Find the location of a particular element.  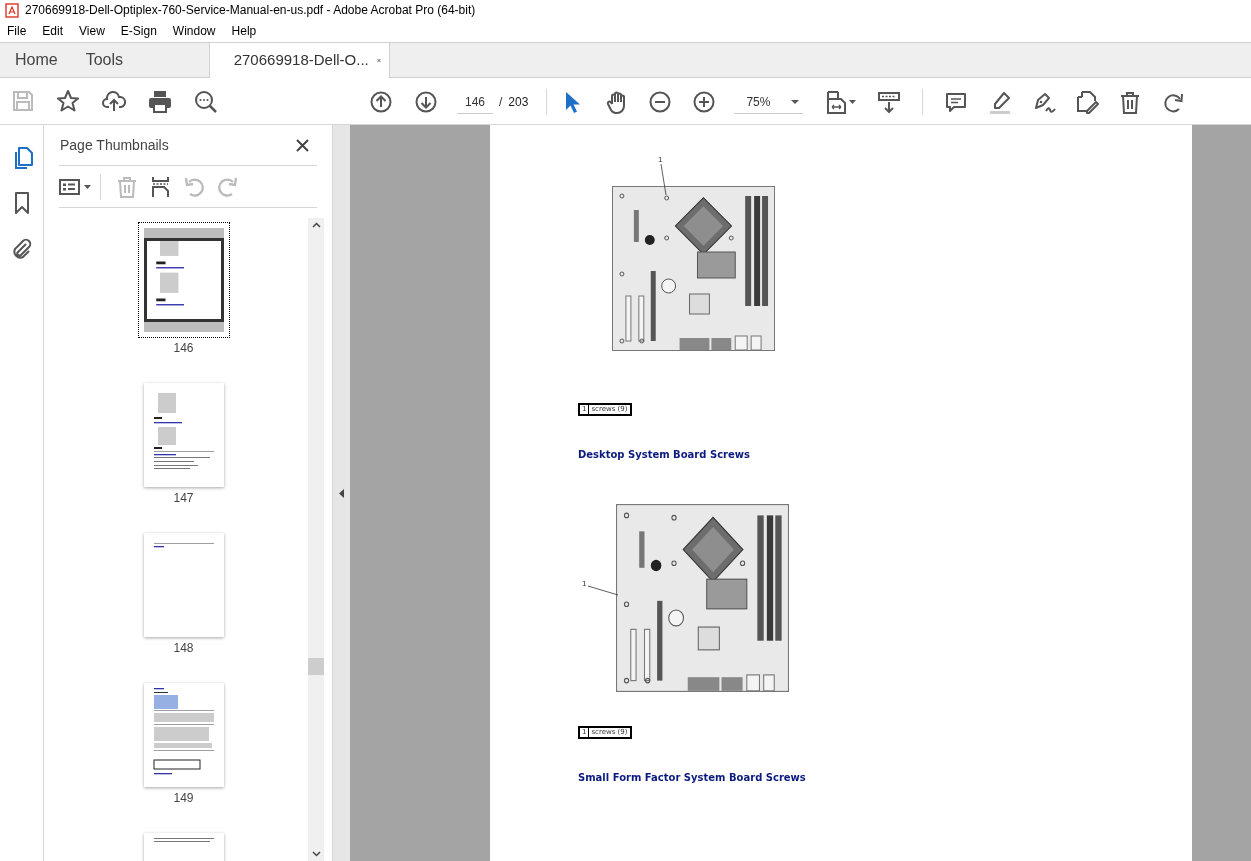

zoom-in-icon is located at coordinates (704, 102).